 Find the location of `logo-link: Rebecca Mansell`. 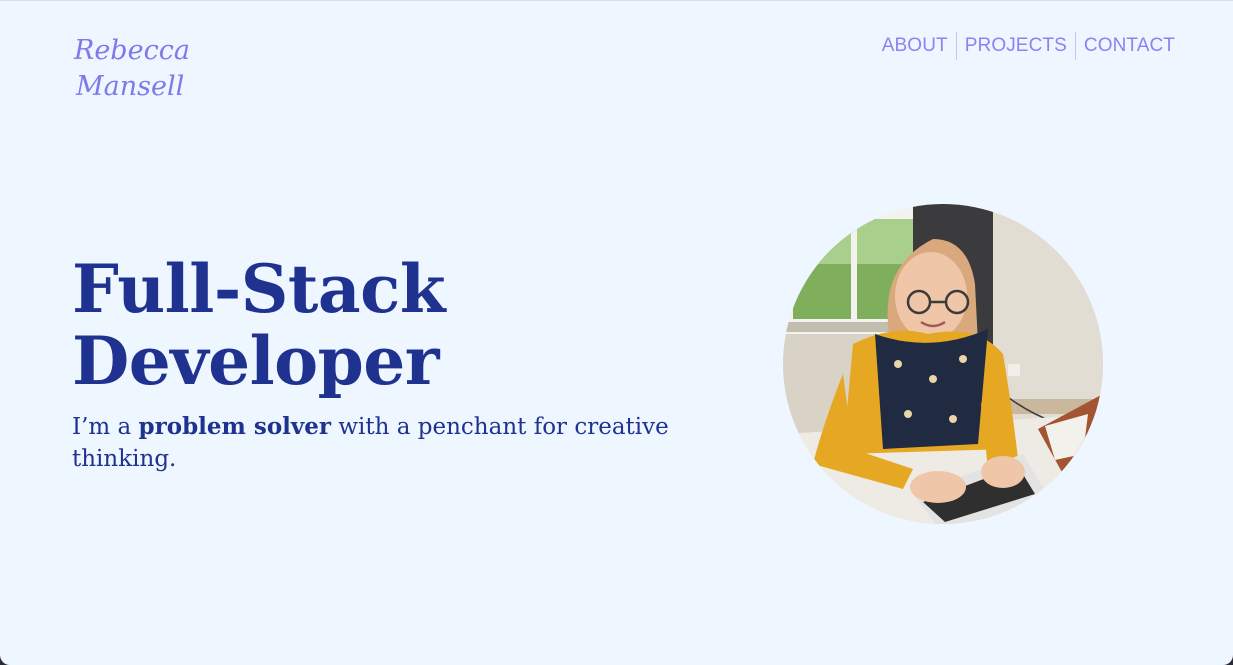

logo-link: Rebecca Mansell is located at coordinates (142, 67).